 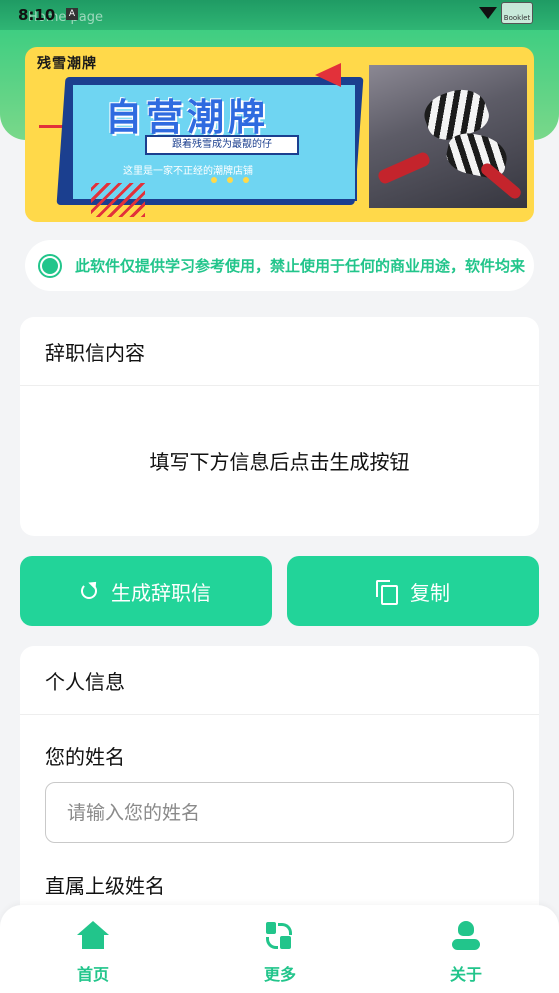 What do you see at coordinates (222, 145) in the screenshot?
I see `banner-subtitle: 跟着残雪成为最靓的仔` at bounding box center [222, 145].